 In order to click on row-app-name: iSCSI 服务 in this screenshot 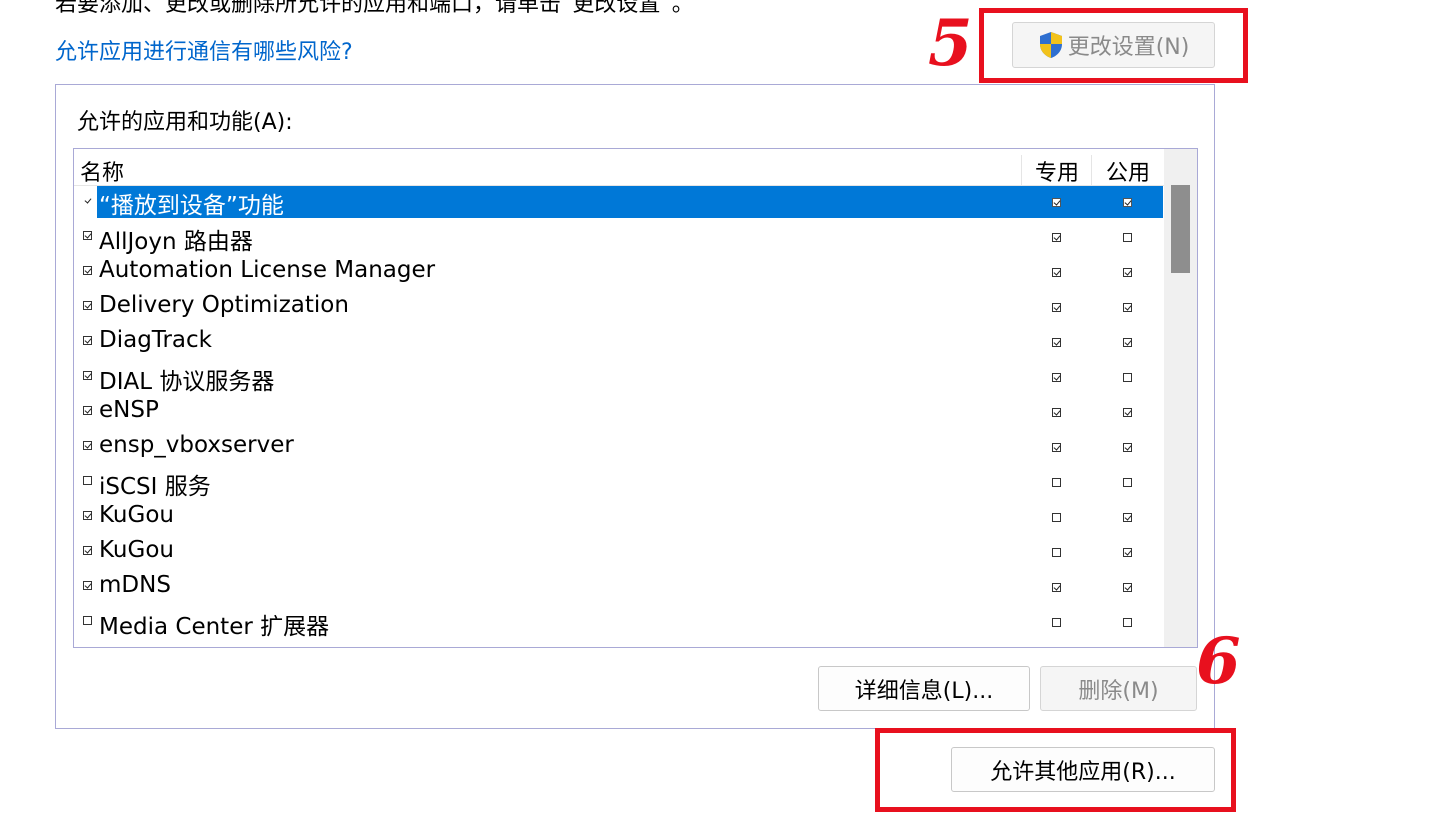, I will do `click(155, 487)`.